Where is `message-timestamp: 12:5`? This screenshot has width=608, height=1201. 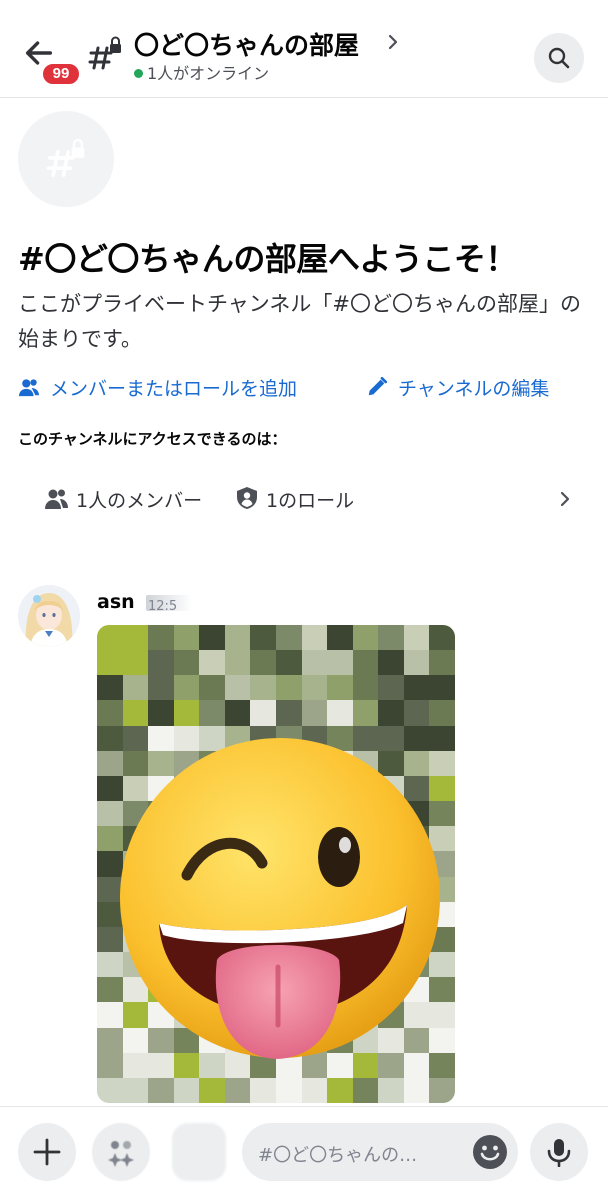 message-timestamp: 12:5 is located at coordinates (169, 603).